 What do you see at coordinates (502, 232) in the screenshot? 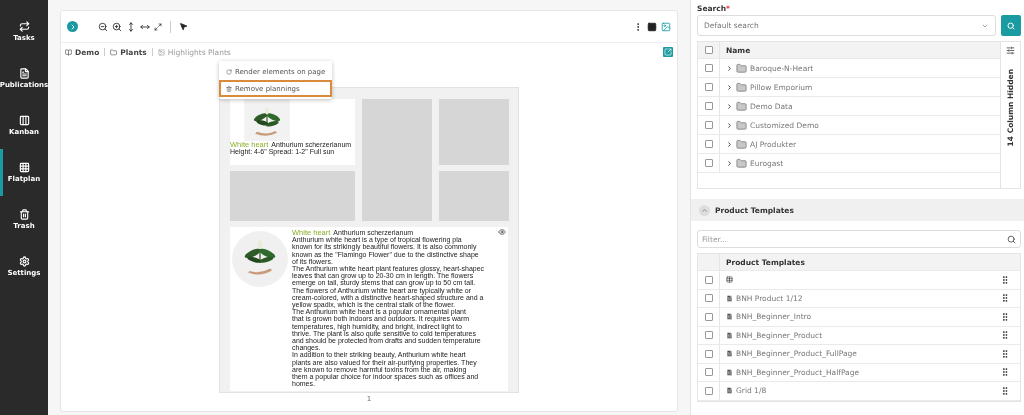
I see `eye-icon` at bounding box center [502, 232].